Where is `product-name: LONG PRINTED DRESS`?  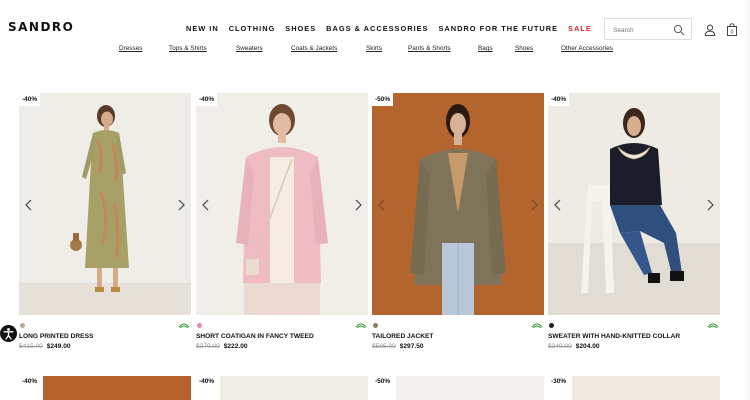 product-name: LONG PRINTED DRESS is located at coordinates (56, 336).